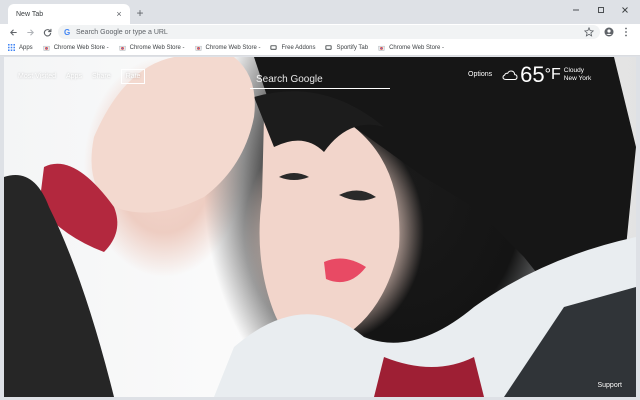 This screenshot has width=640, height=400. I want to click on temperature-unit: °F, so click(552, 74).